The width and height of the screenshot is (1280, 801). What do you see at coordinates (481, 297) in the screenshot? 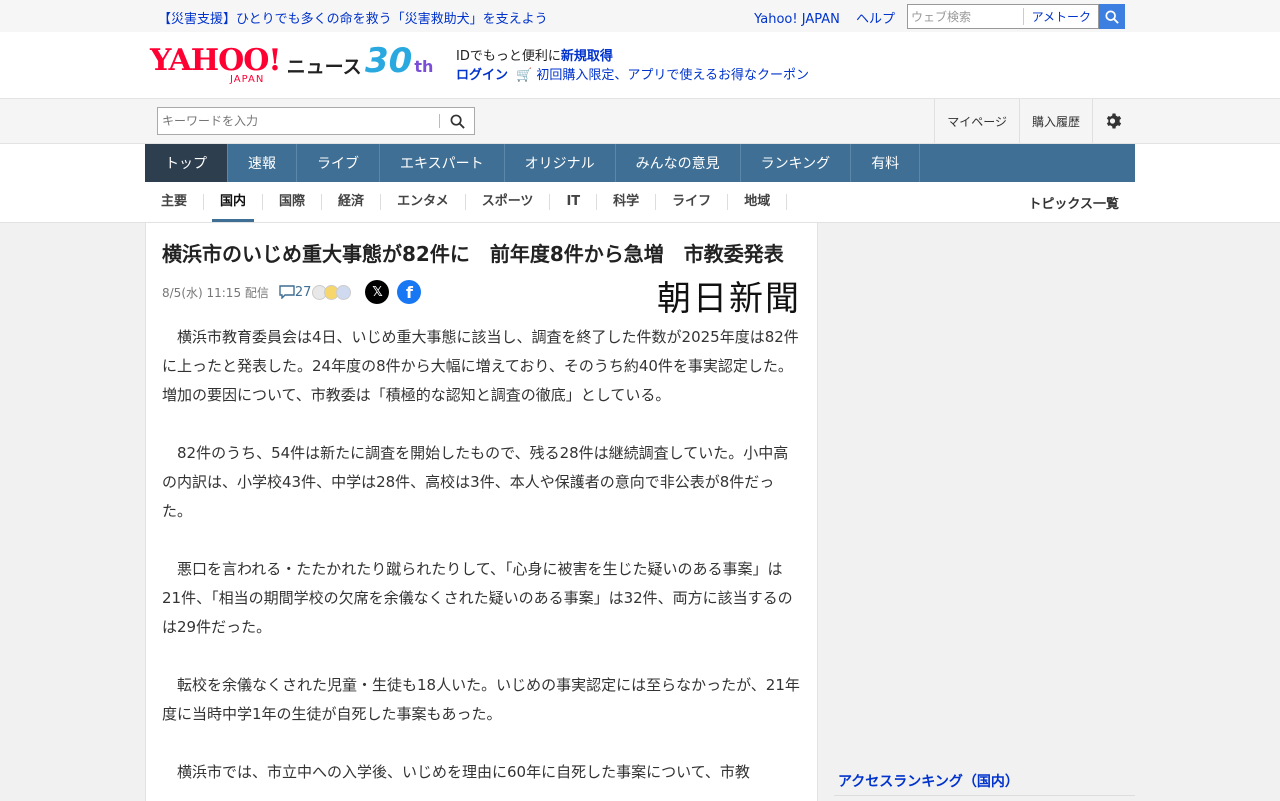
I see `article-meta: 8/5(水) 11:15 配信 27 𝕏 f 朝日新聞` at bounding box center [481, 297].